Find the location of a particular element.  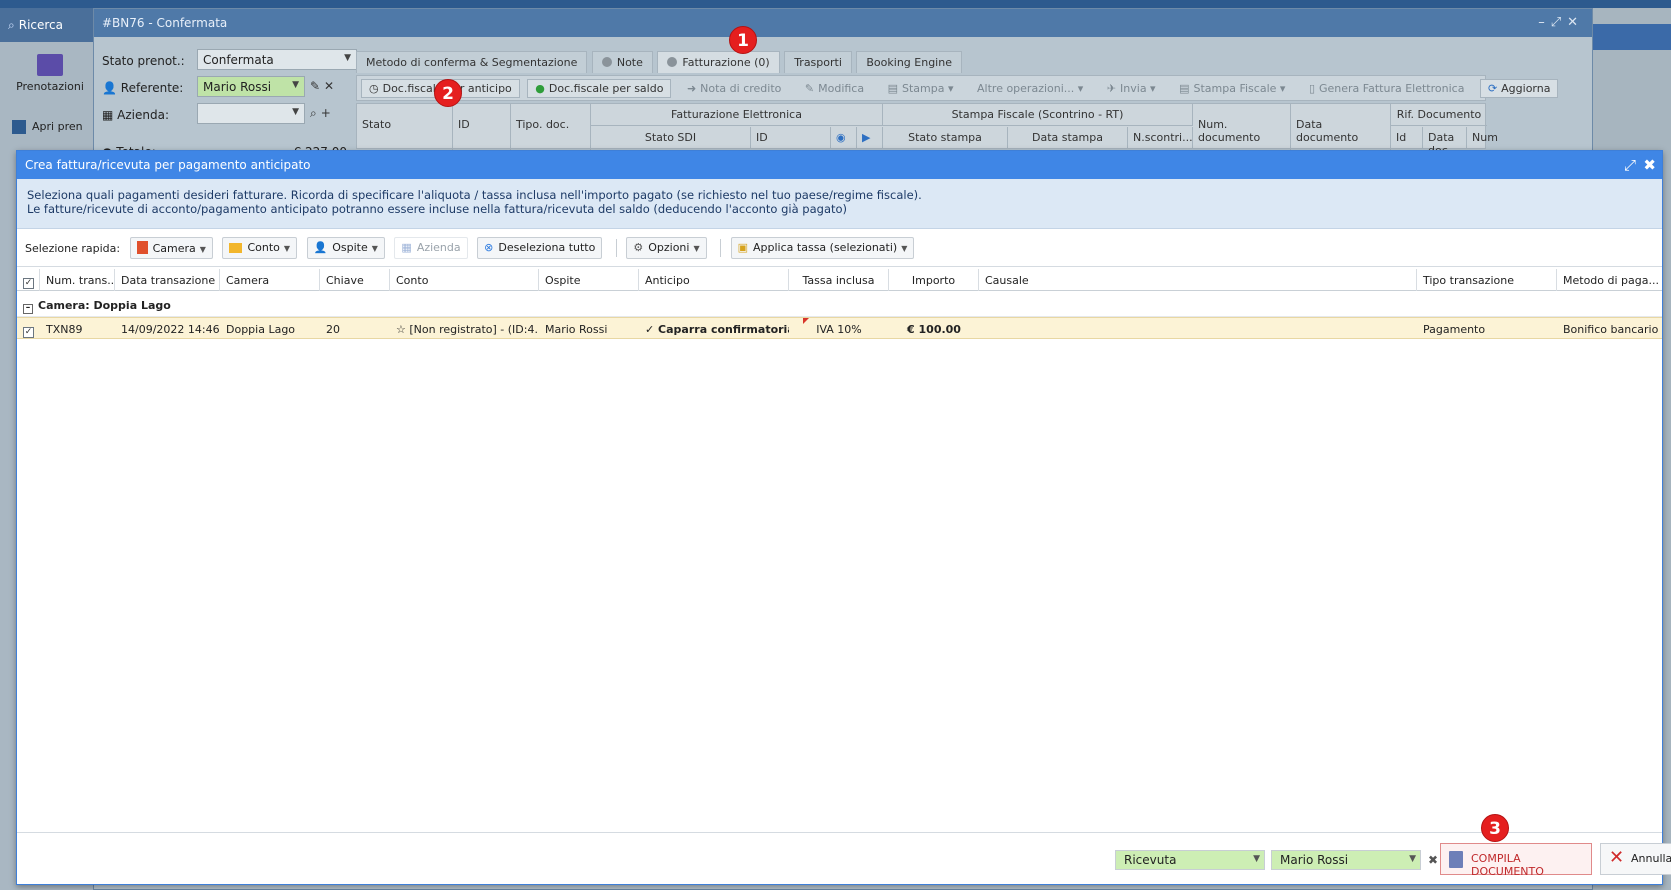

stato-select: Confermata ▼ is located at coordinates (277, 59).